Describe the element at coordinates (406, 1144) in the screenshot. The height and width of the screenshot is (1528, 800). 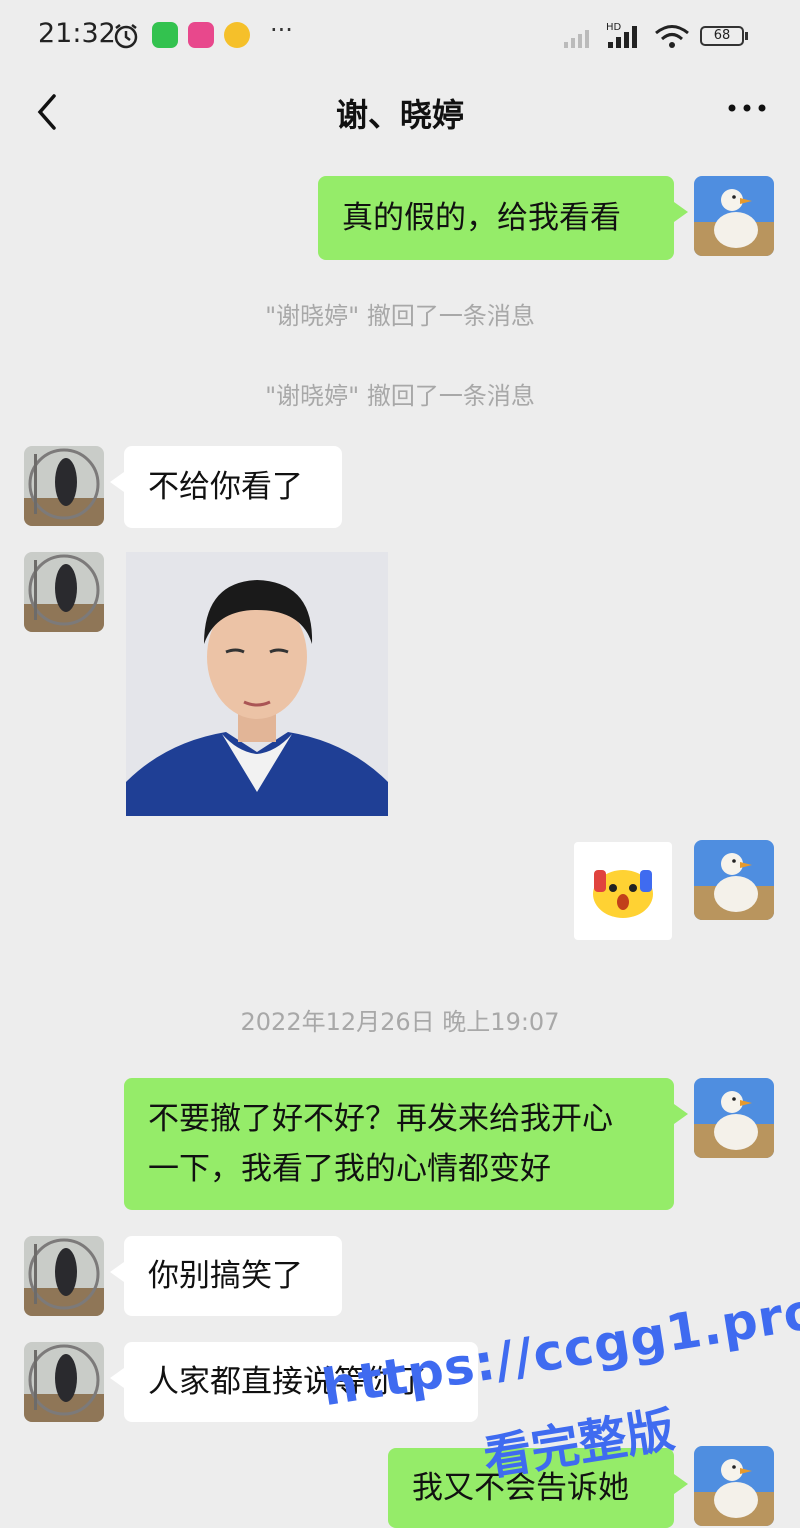
I see `message-bubble-sent: 不要撤了好不好？再发来给我开心 一下，我看了我的心情都变好` at that location.